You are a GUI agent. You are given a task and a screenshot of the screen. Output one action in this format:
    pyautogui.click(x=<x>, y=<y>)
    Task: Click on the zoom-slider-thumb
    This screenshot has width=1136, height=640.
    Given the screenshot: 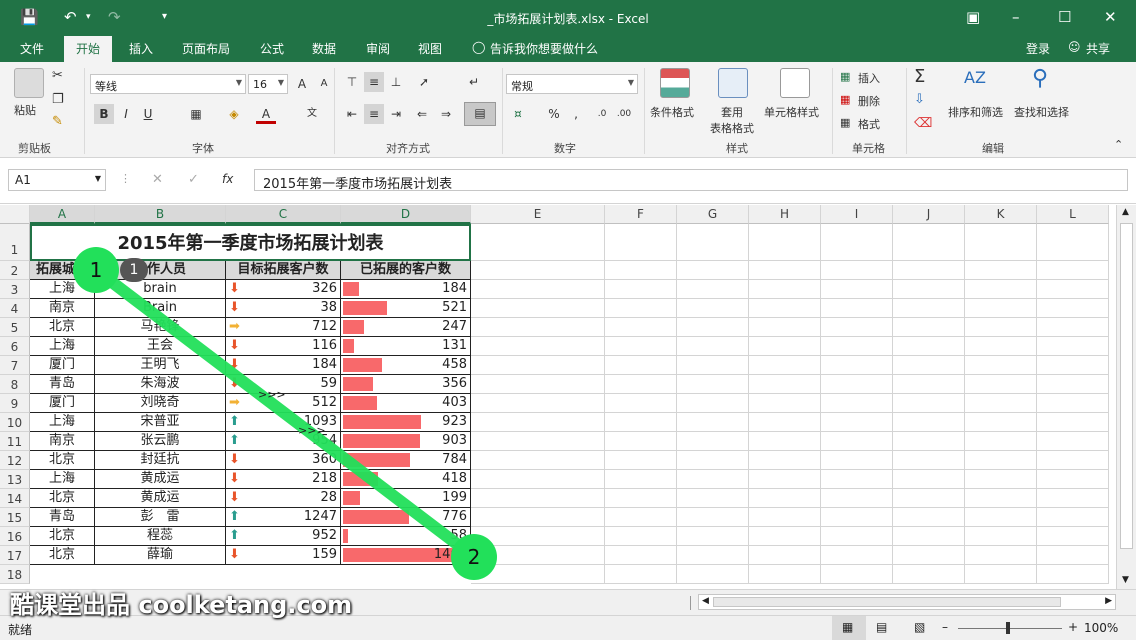 What is the action you would take?
    pyautogui.click(x=1008, y=628)
    